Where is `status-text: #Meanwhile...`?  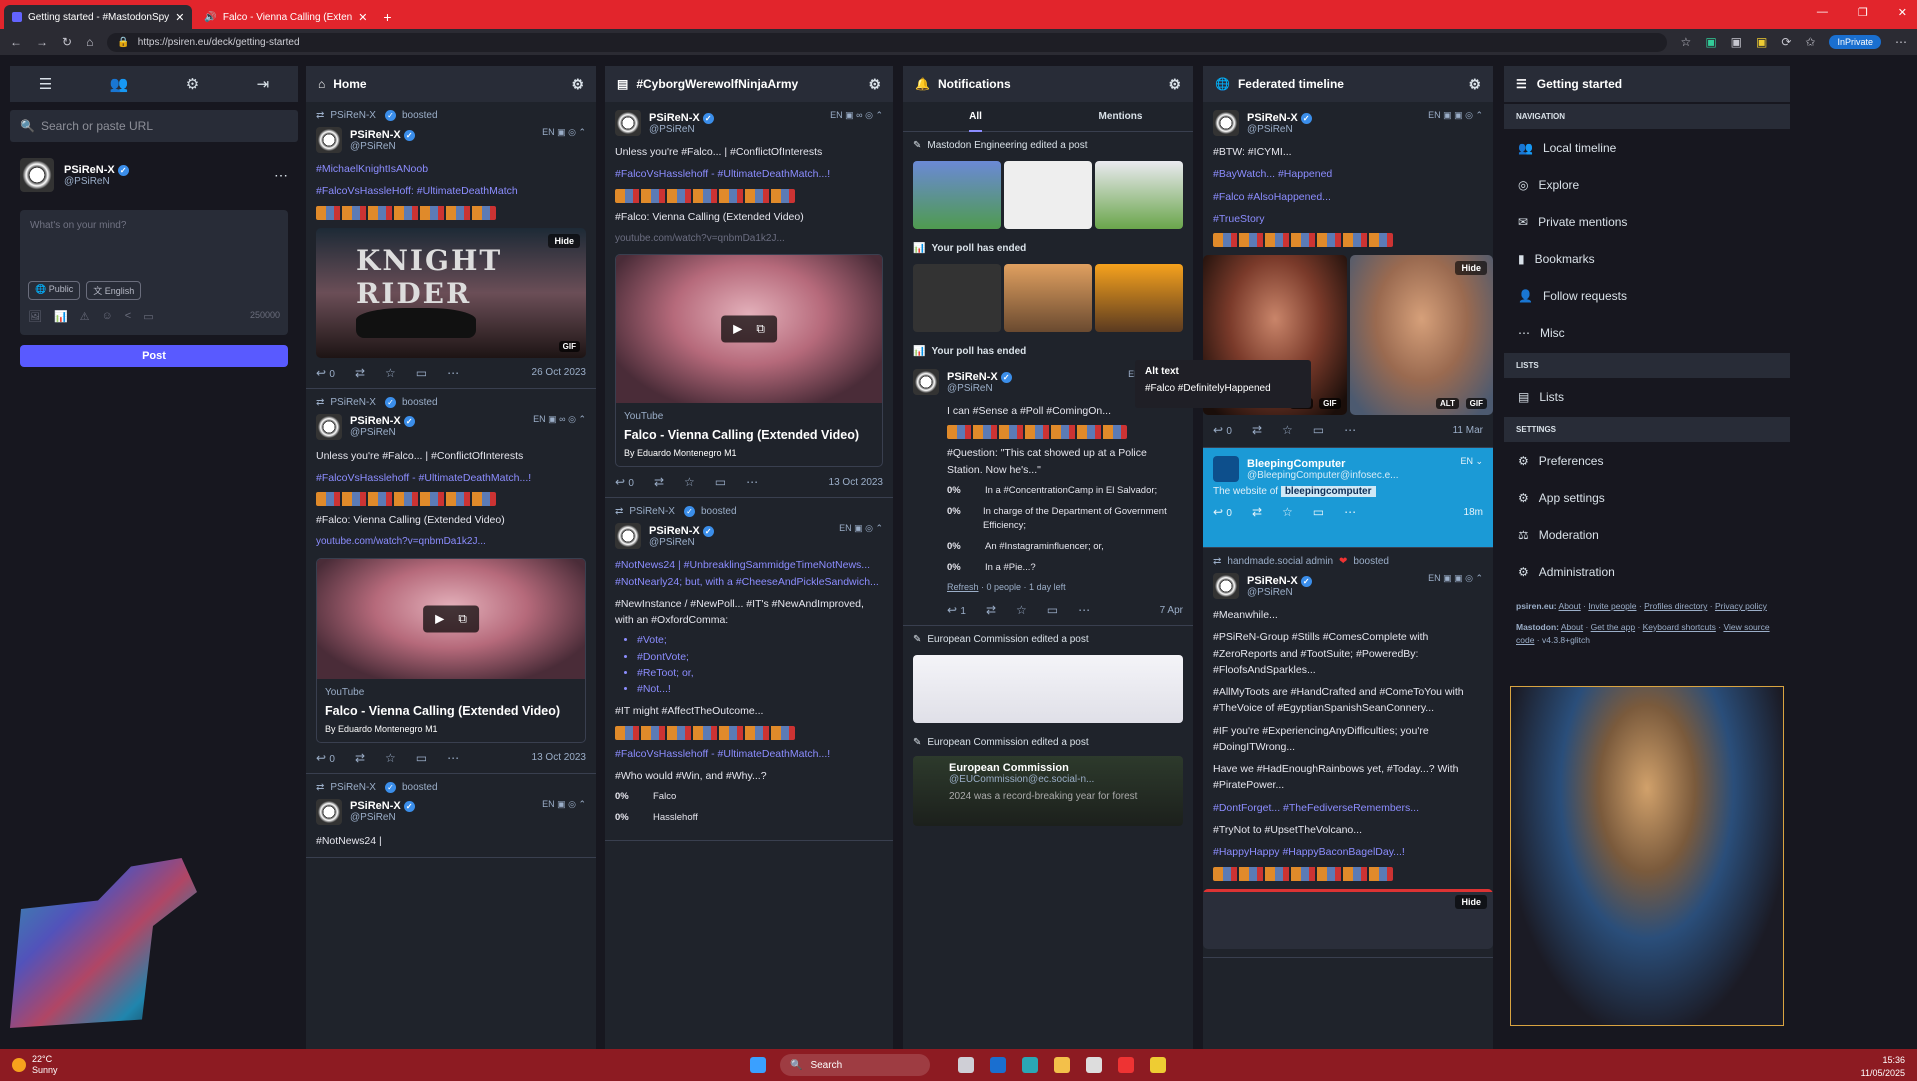 status-text: #Meanwhile... is located at coordinates (1348, 615).